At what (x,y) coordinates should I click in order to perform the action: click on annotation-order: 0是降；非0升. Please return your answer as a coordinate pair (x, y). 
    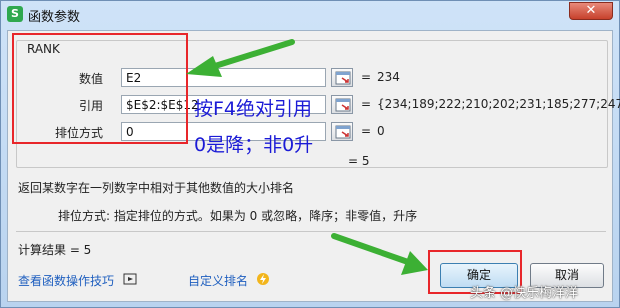
    Looking at the image, I should click on (254, 145).